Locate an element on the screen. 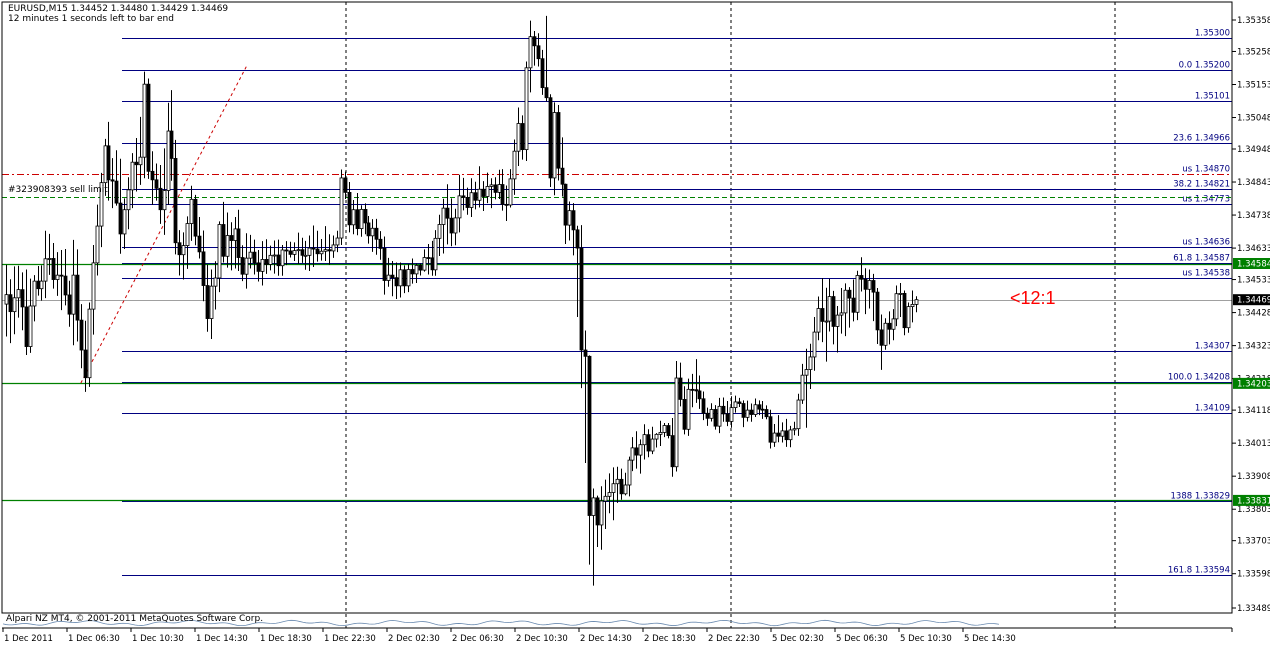 The width and height of the screenshot is (1270, 645). level-label: us 1.34538 is located at coordinates (1206, 274).